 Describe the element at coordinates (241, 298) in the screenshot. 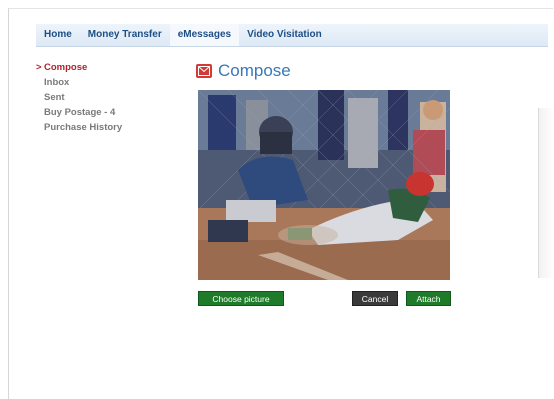

I see `choose-picture-button: Choose picture` at that location.